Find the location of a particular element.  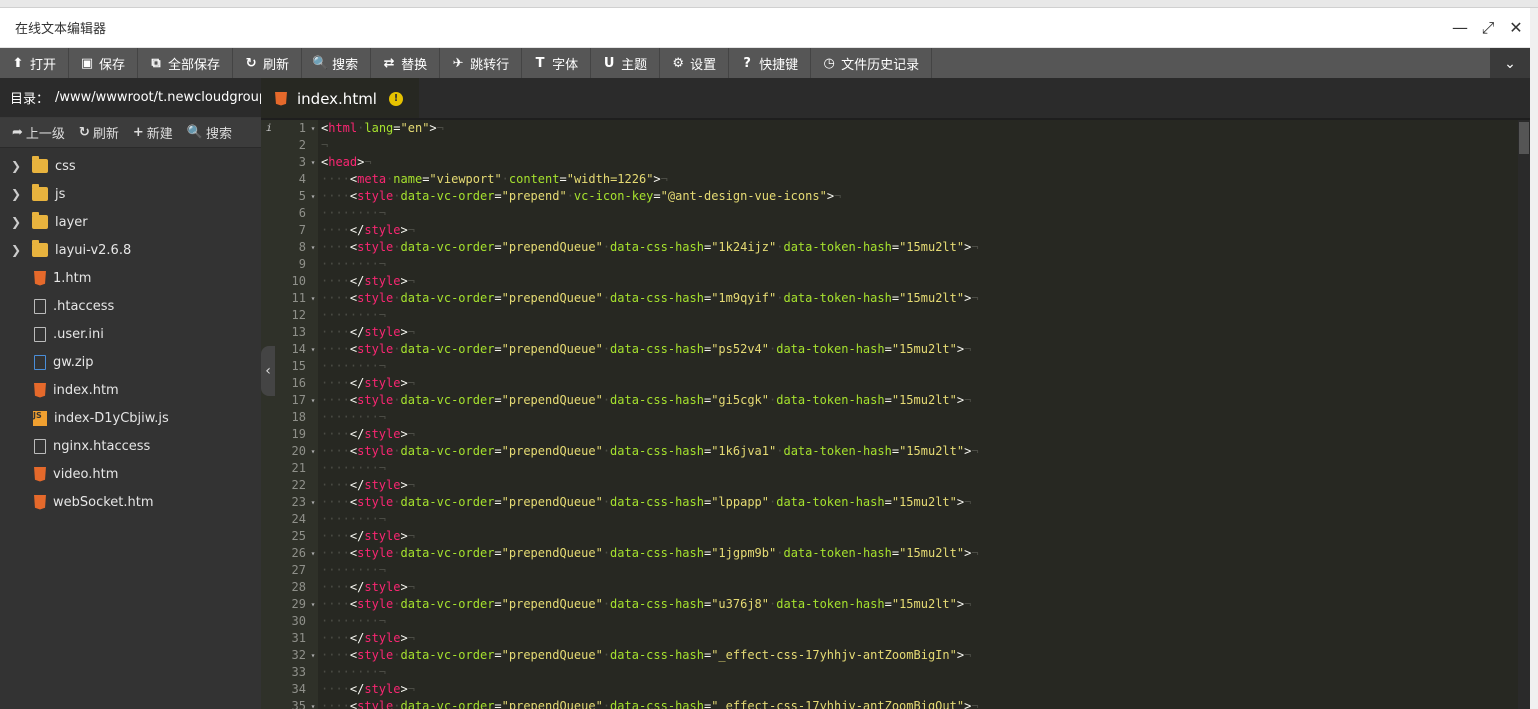

tree-item: 1.htm is located at coordinates (130, 278).